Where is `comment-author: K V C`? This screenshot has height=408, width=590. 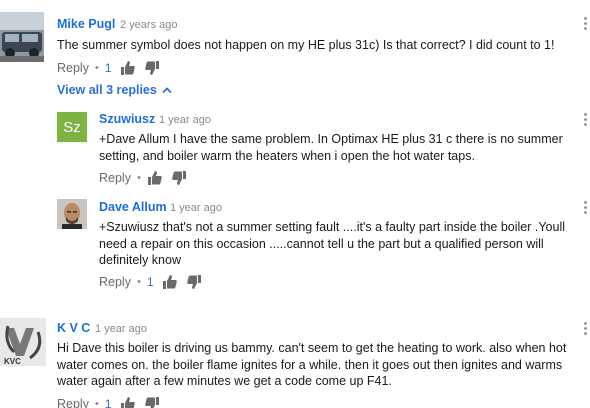
comment-author: K V C is located at coordinates (73, 328).